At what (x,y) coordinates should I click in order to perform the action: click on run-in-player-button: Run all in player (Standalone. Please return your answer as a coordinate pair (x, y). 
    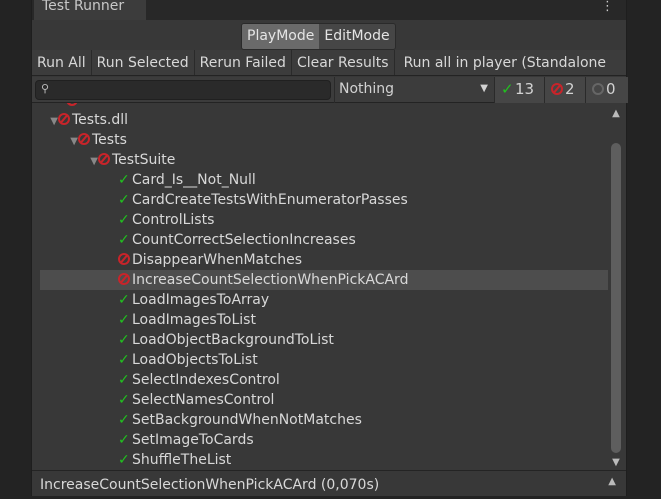
    Looking at the image, I should click on (503, 62).